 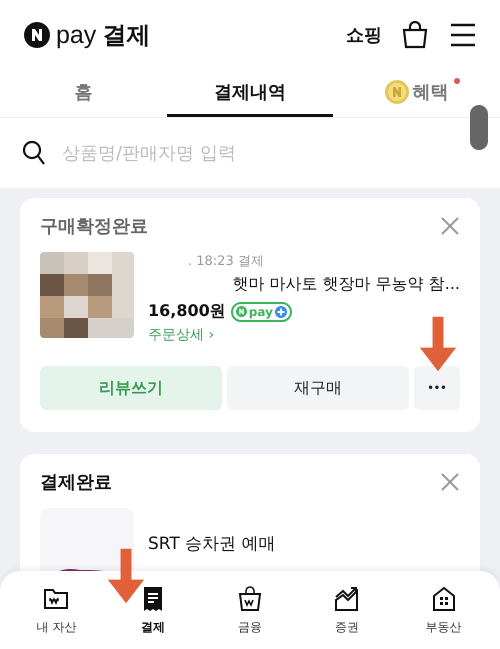 I want to click on brand-name: pay, so click(x=76, y=35).